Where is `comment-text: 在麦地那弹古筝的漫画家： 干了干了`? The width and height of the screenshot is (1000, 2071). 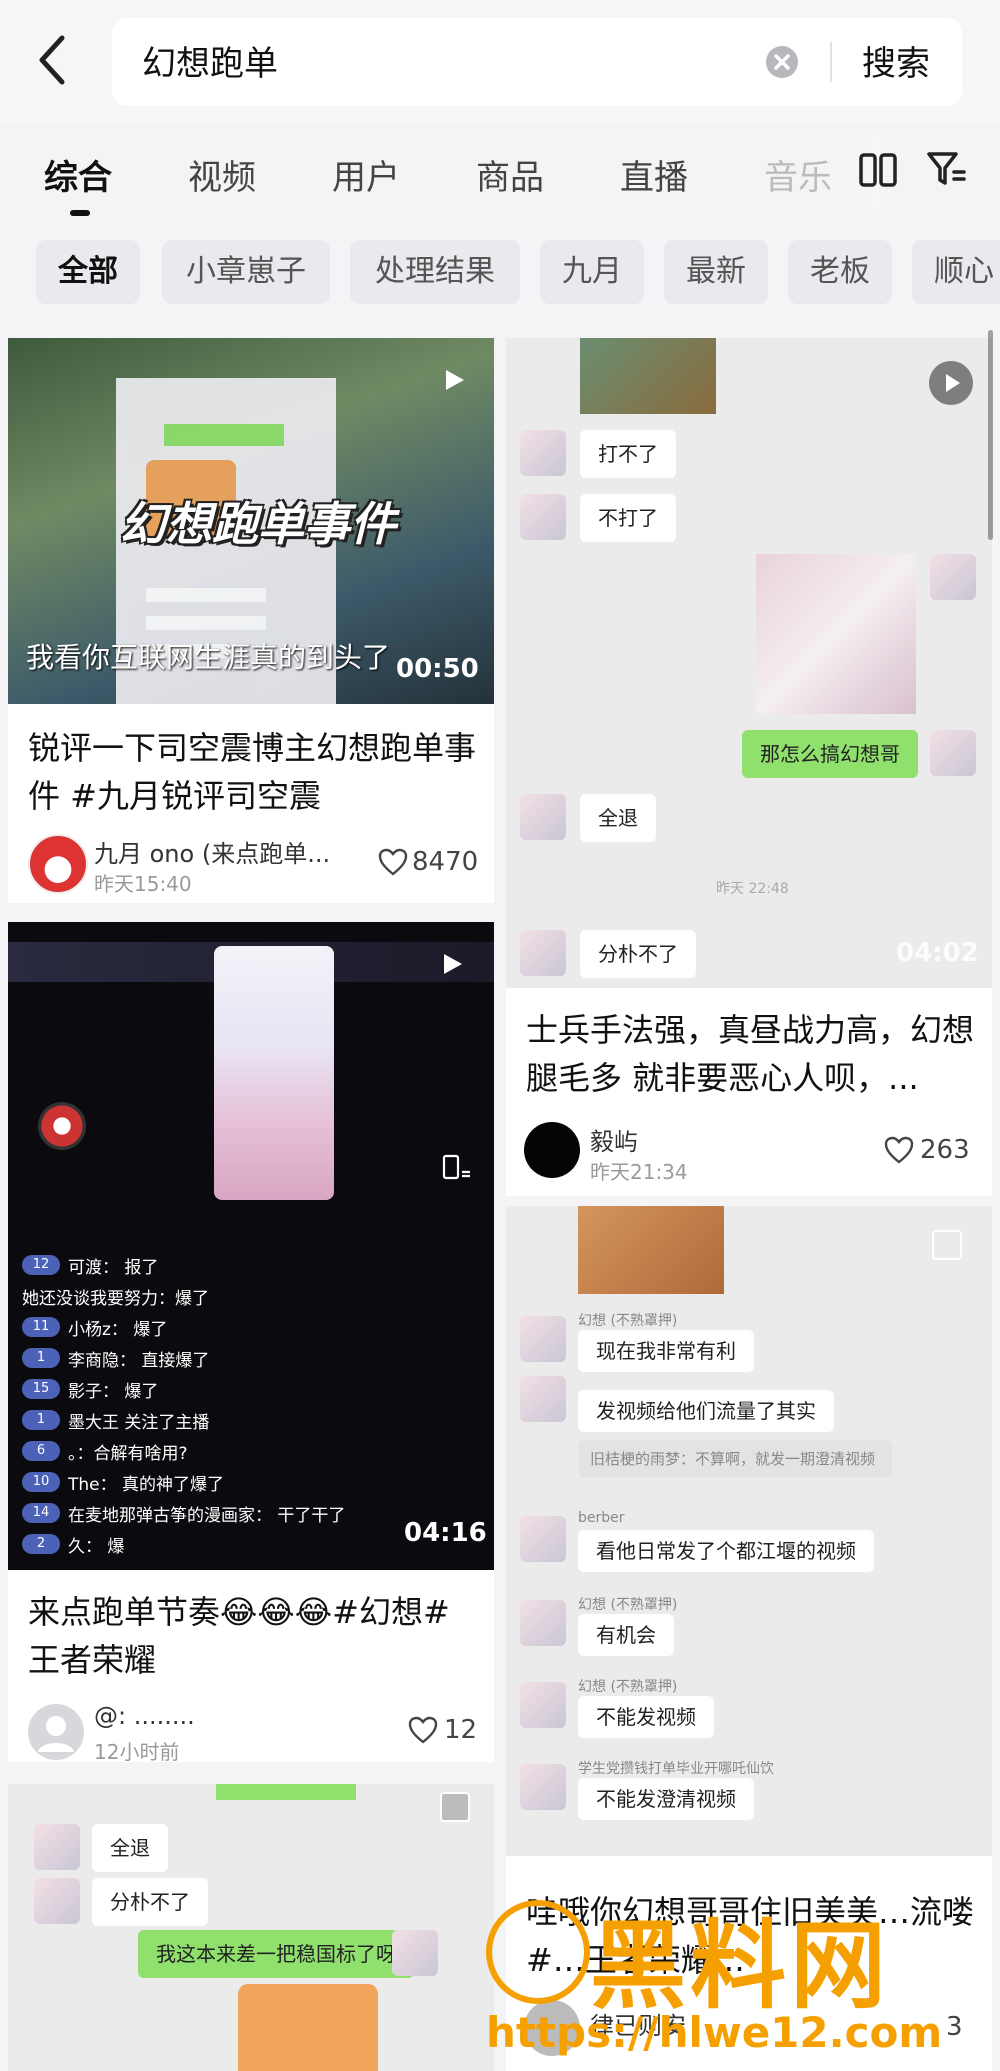
comment-text: 在麦地那弹古筝的漫画家： 干了干了 is located at coordinates (207, 1515).